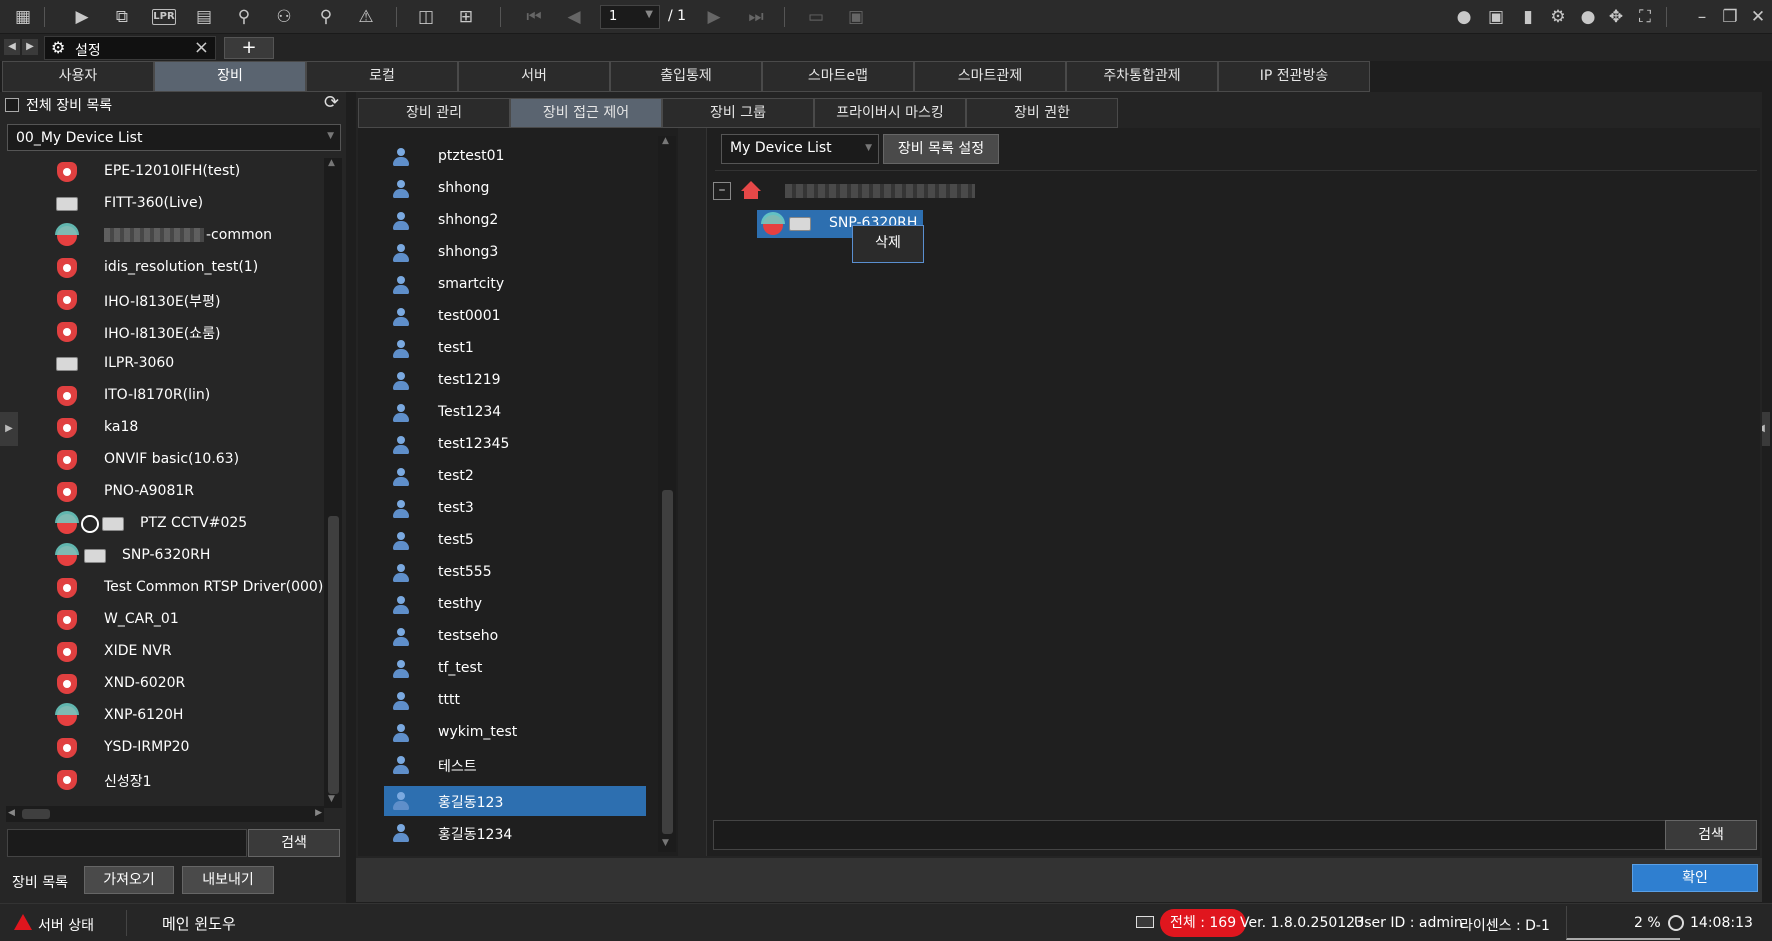  I want to click on main-window-label: 메인 윈도우, so click(199, 923).